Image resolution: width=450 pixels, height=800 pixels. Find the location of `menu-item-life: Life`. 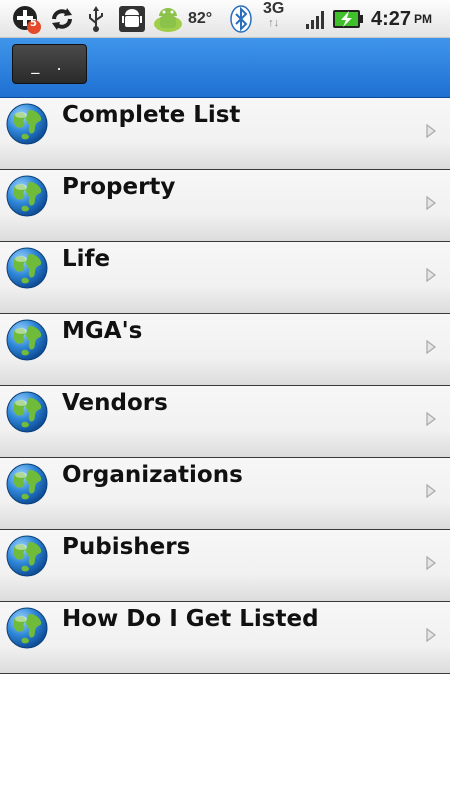

menu-item-life: Life is located at coordinates (225, 278).